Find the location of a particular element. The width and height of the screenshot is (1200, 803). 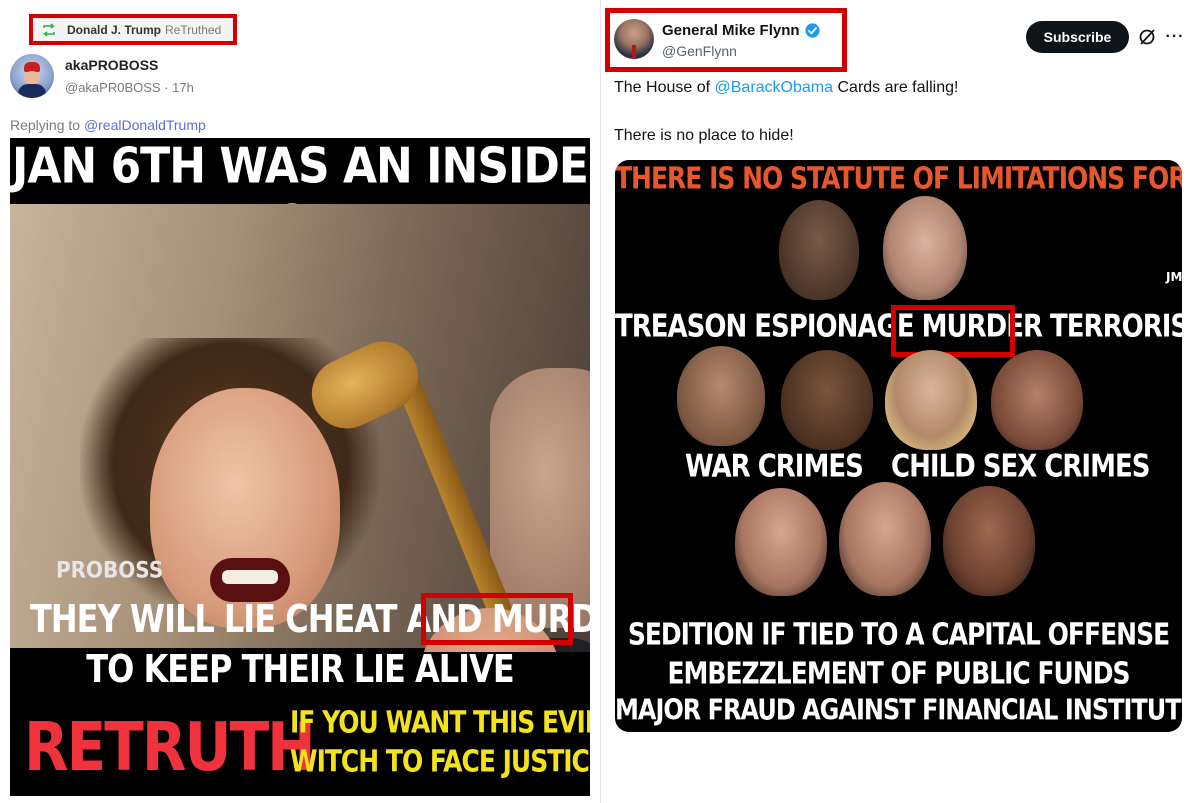

subscribe-button: Subscribe is located at coordinates (1077, 37).